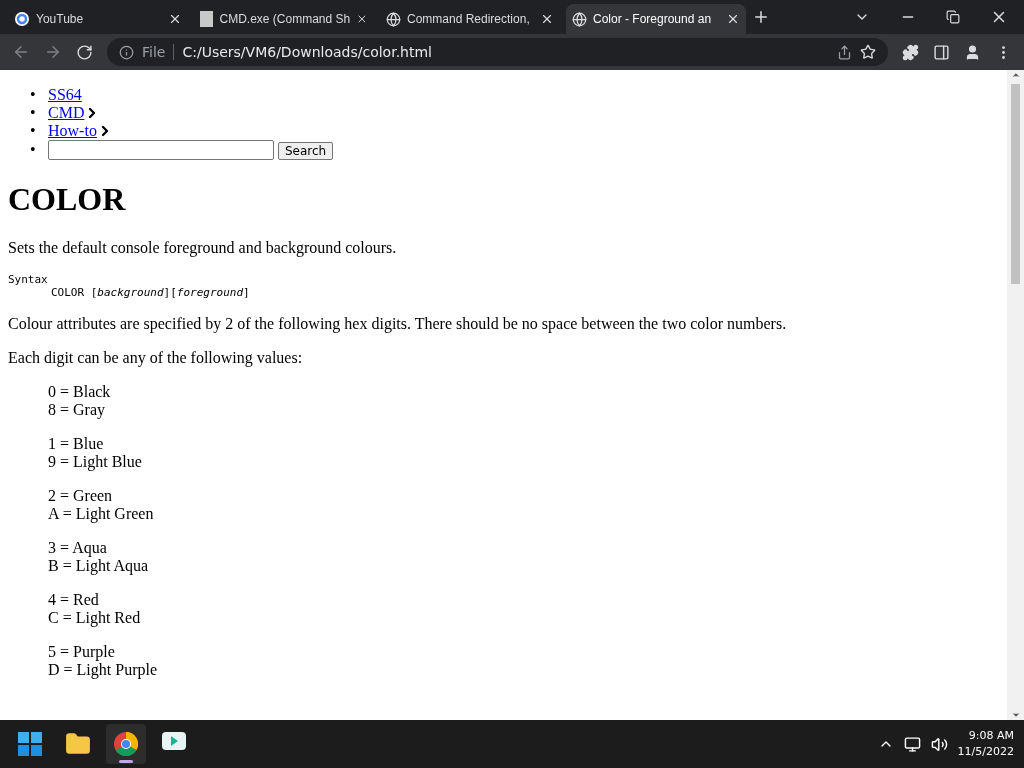 The image size is (1024, 768). I want to click on color-value-text: D = Light Purple, so click(102, 669).